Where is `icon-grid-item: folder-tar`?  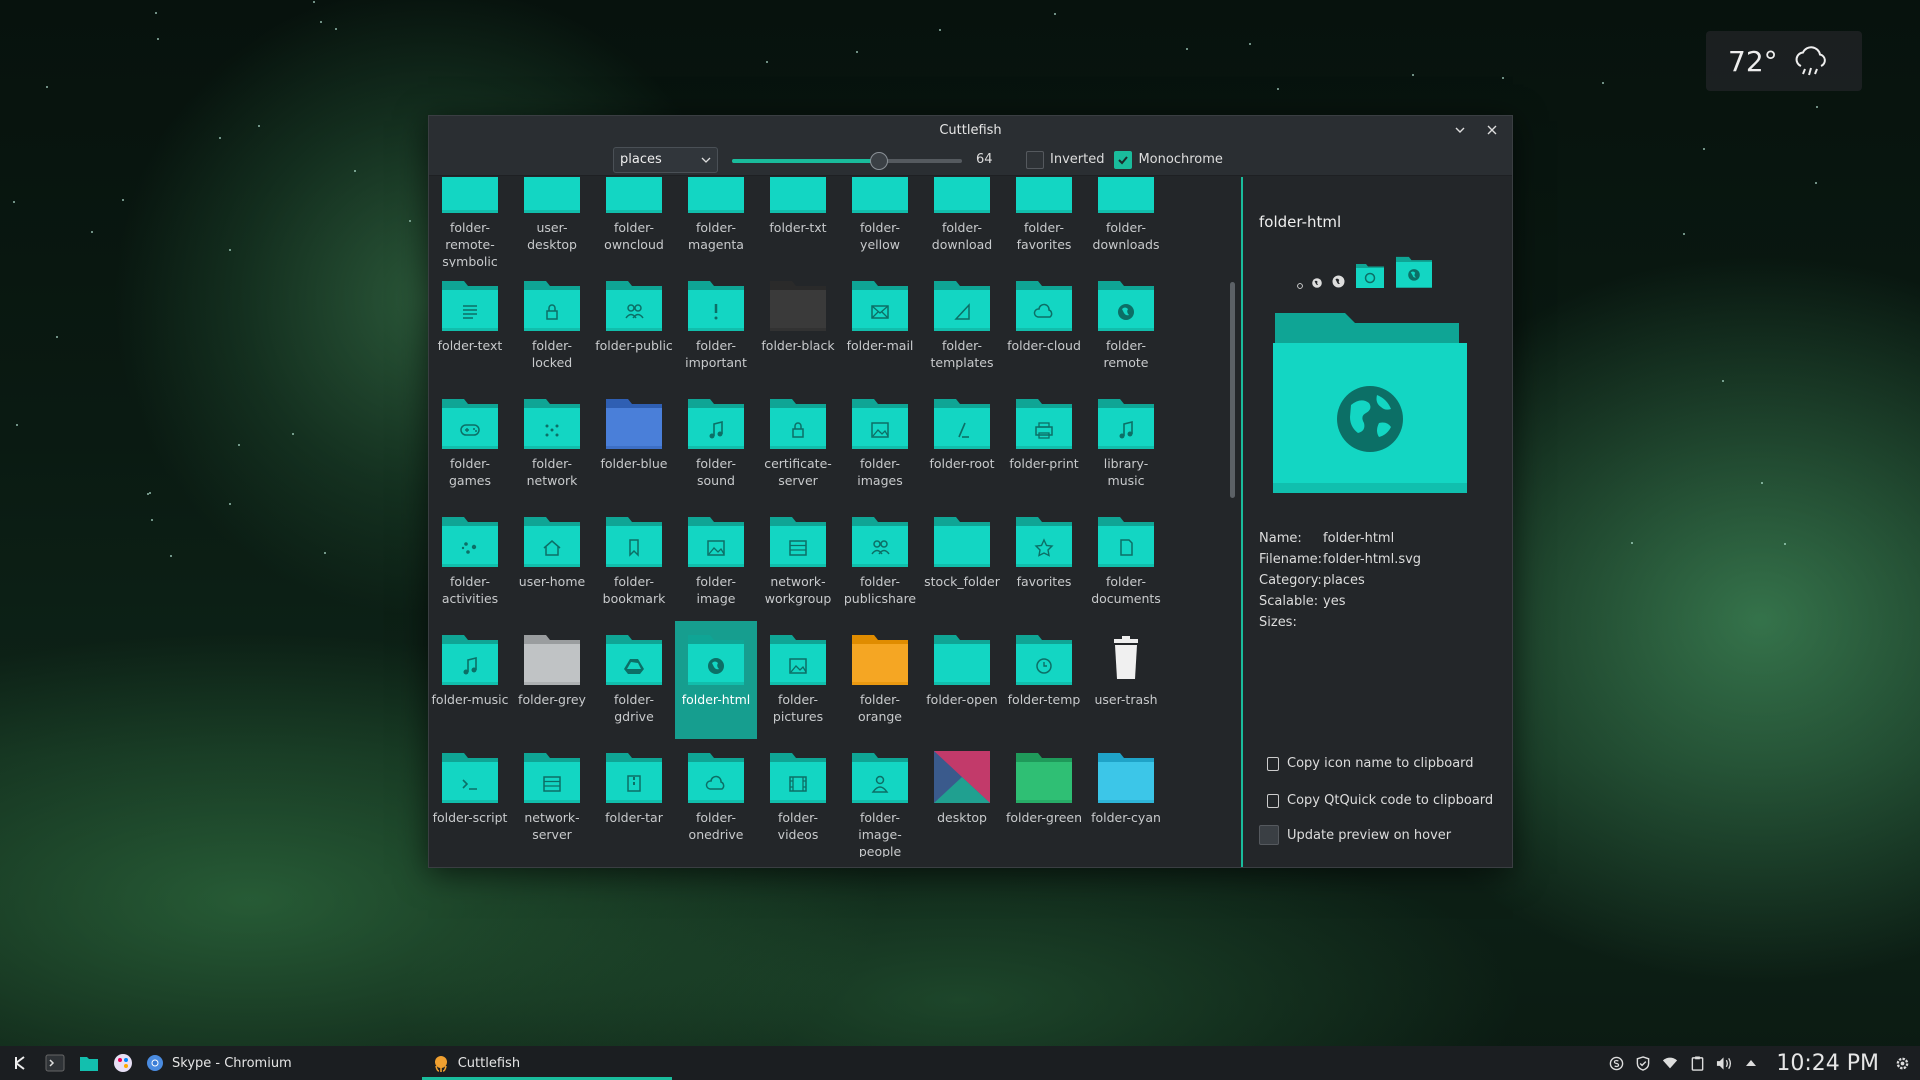 icon-grid-item: folder-tar is located at coordinates (634, 798).